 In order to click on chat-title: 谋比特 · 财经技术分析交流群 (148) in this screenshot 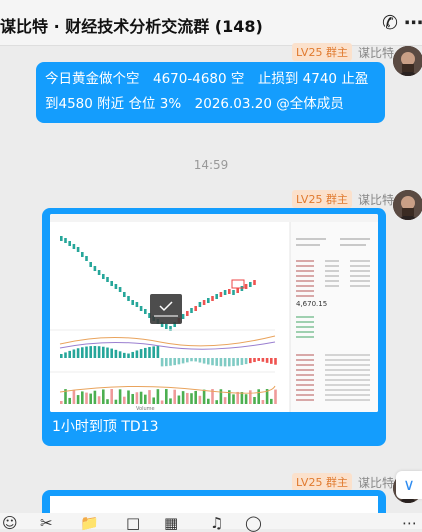, I will do `click(131, 26)`.